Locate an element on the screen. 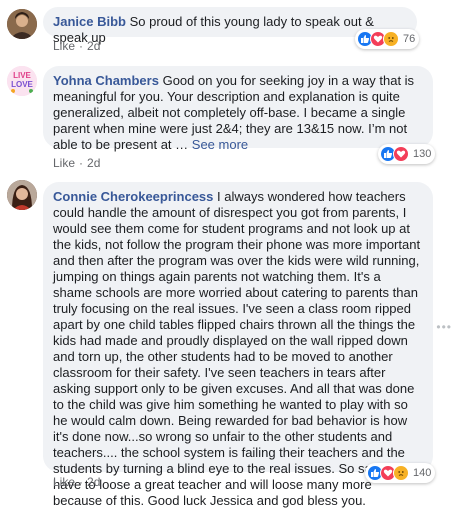  see-more-link: See more is located at coordinates (220, 144).